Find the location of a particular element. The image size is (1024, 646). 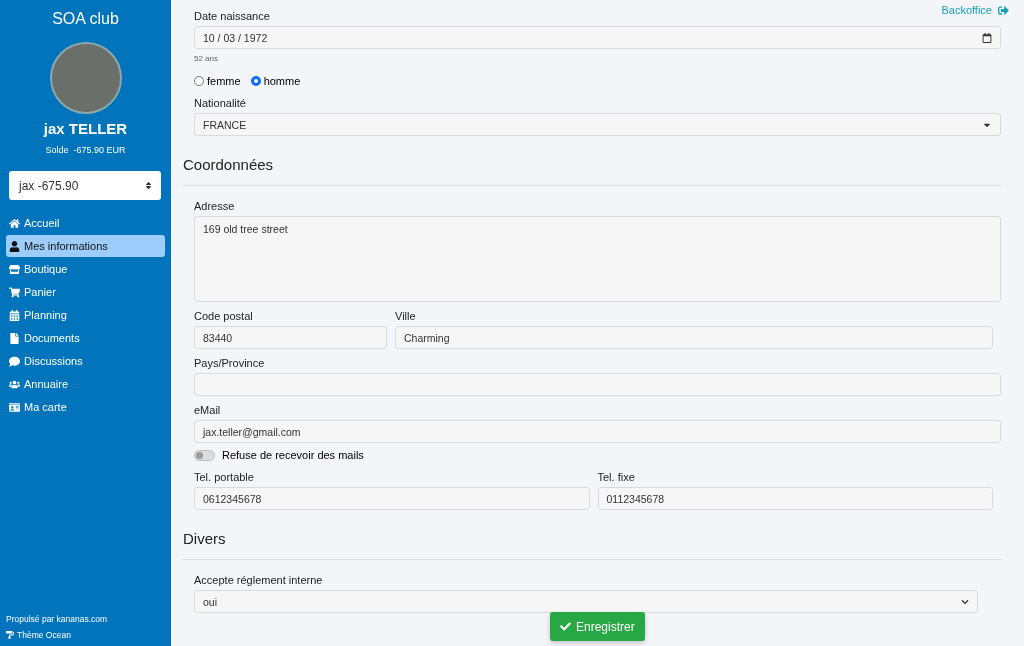

field-label: Nationalité is located at coordinates (220, 103).